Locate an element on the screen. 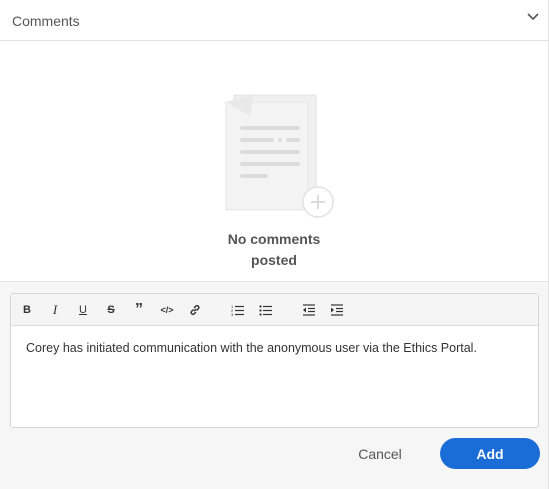  bullet-list-icon is located at coordinates (265, 310).